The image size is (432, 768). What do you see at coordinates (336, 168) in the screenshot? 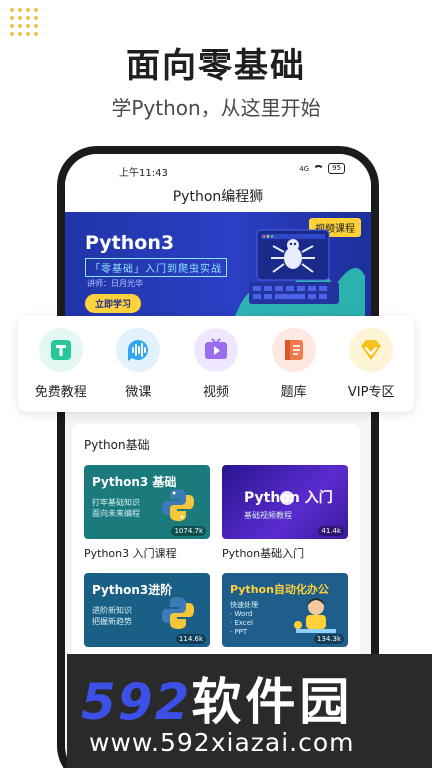
I see `battery-icon: 95` at bounding box center [336, 168].